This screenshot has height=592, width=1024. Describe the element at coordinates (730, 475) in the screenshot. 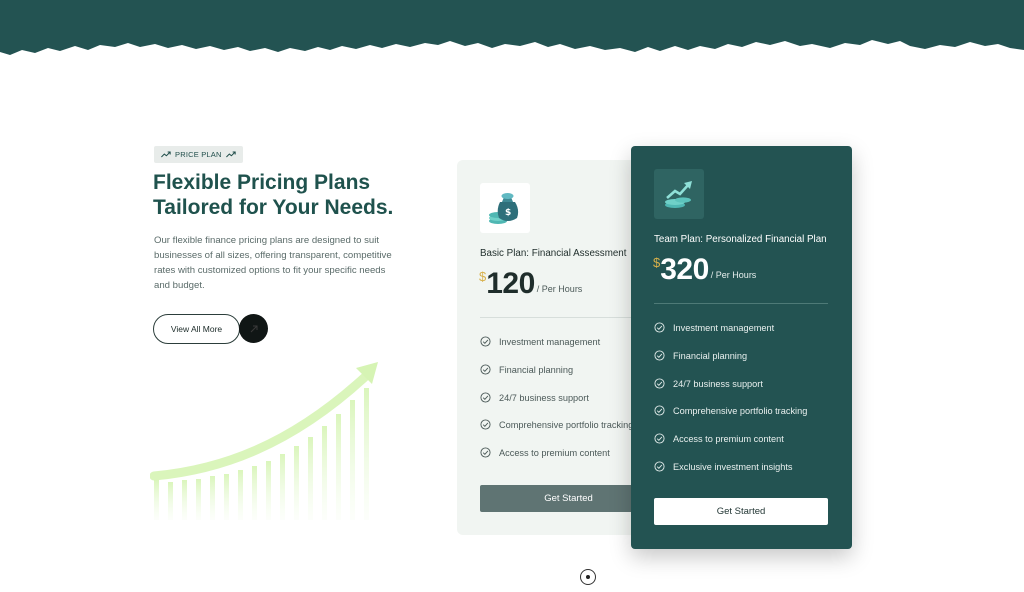

I see `feature-item: Exclusive investment insights` at that location.